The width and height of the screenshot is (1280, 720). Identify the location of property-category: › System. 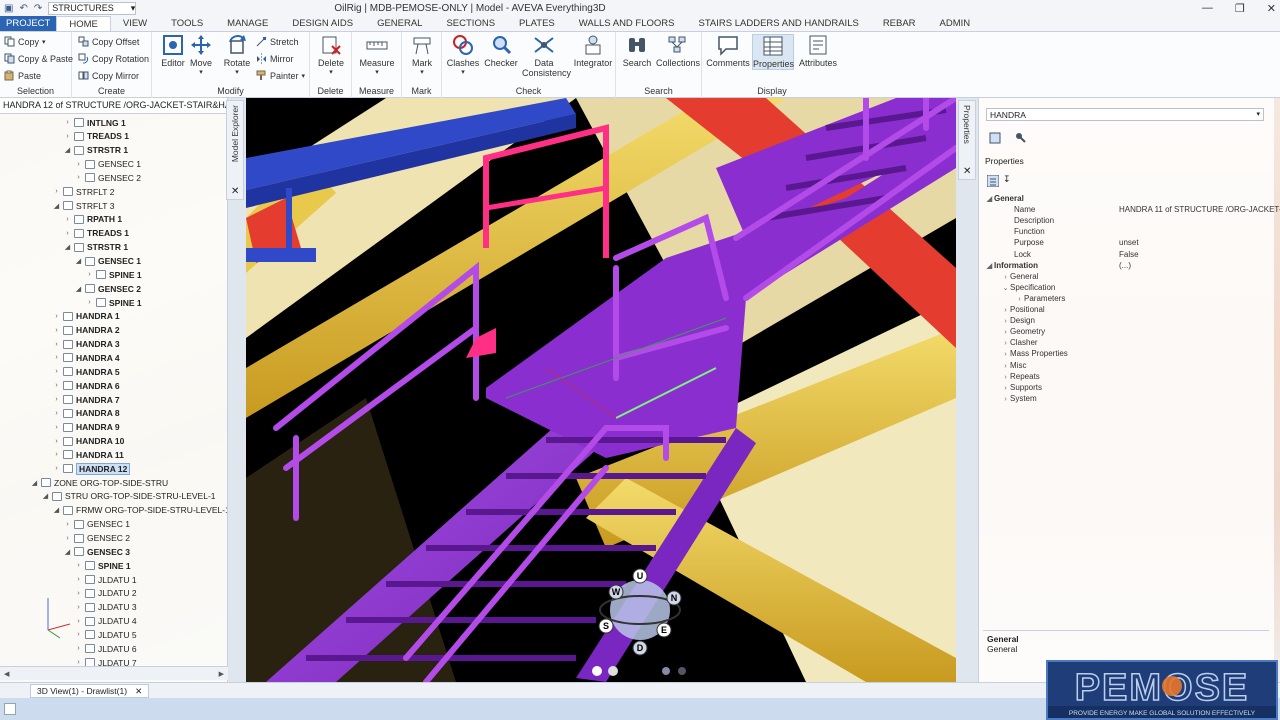
(1018, 399).